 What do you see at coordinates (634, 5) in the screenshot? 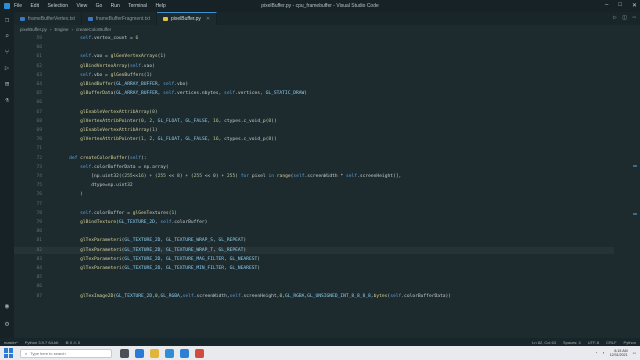
I see `close-icon: ✕` at bounding box center [634, 5].